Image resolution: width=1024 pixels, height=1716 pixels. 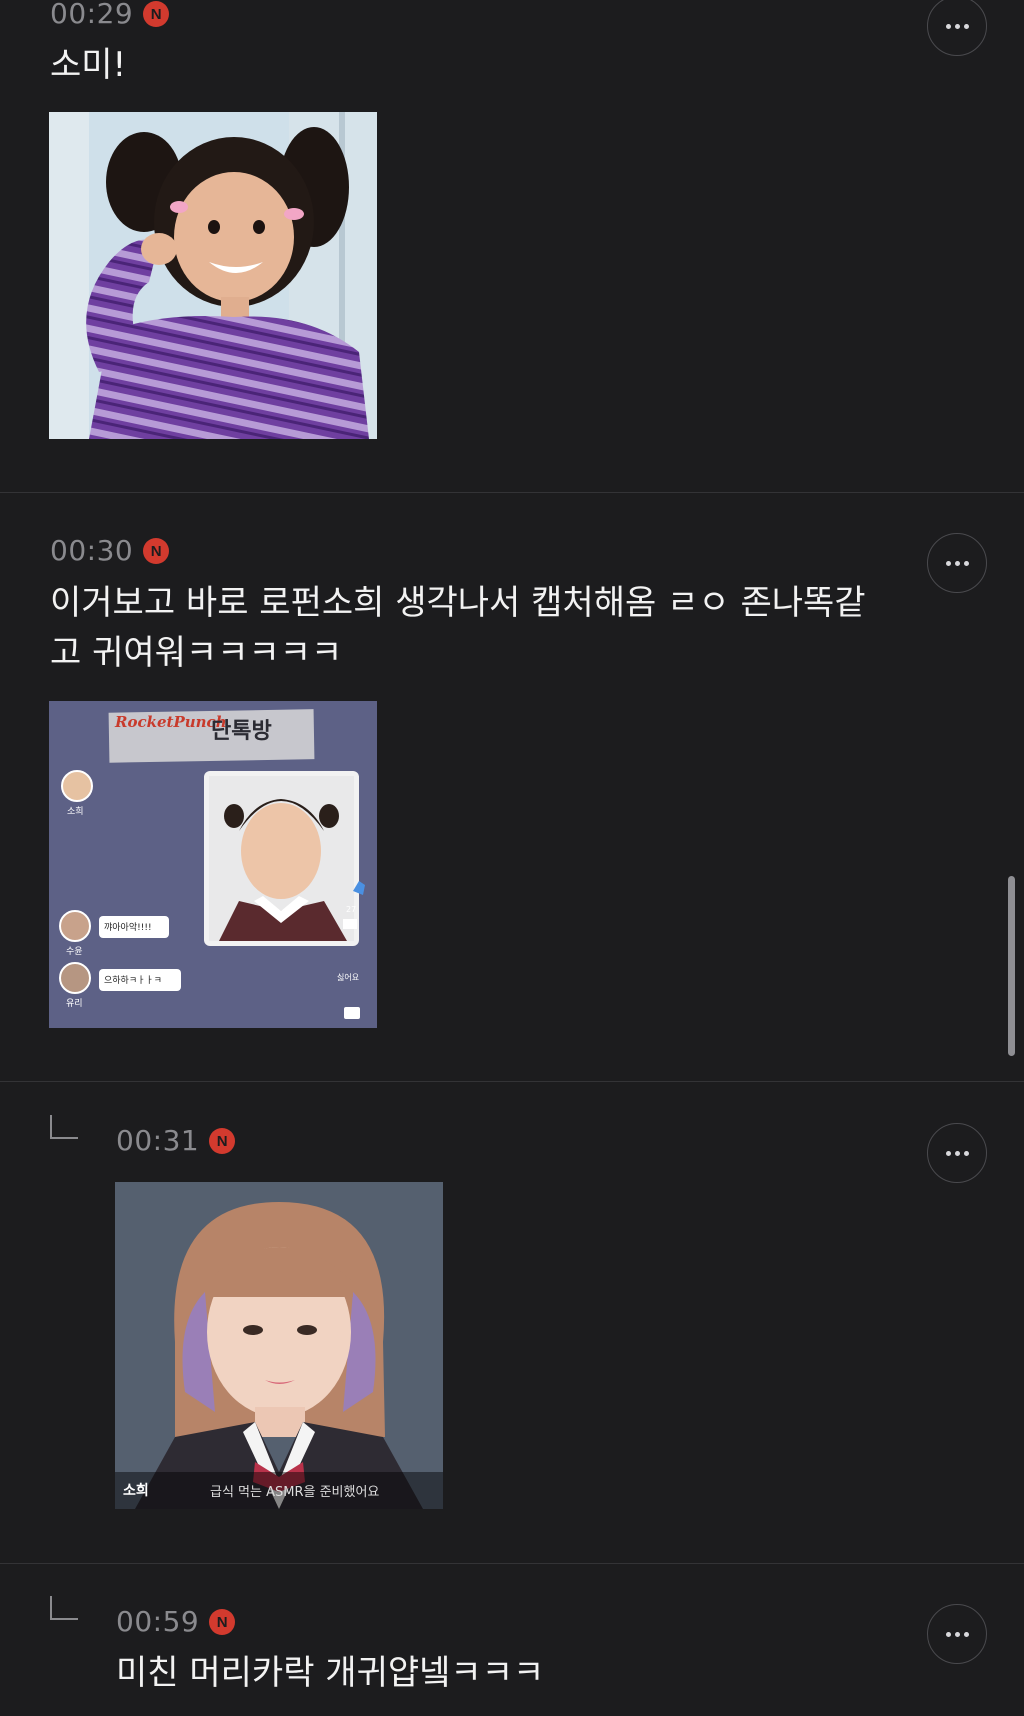 What do you see at coordinates (92, 550) in the screenshot?
I see `comment-time: 00:30` at bounding box center [92, 550].